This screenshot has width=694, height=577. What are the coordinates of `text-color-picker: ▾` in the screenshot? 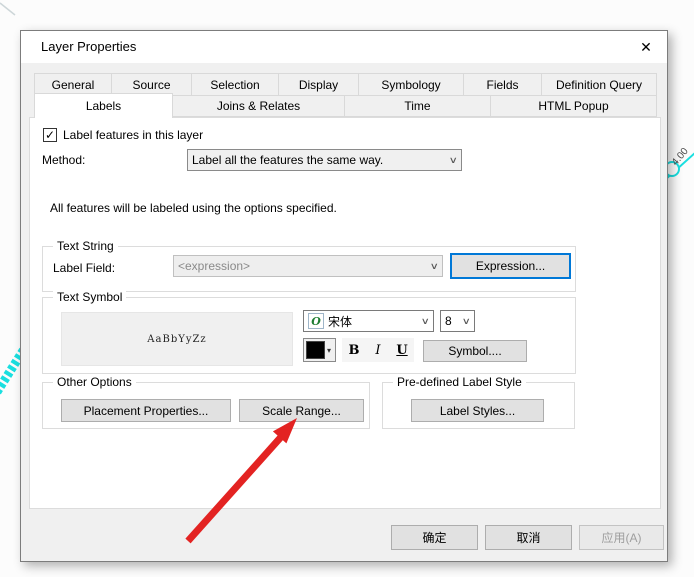 It's located at (319, 350).